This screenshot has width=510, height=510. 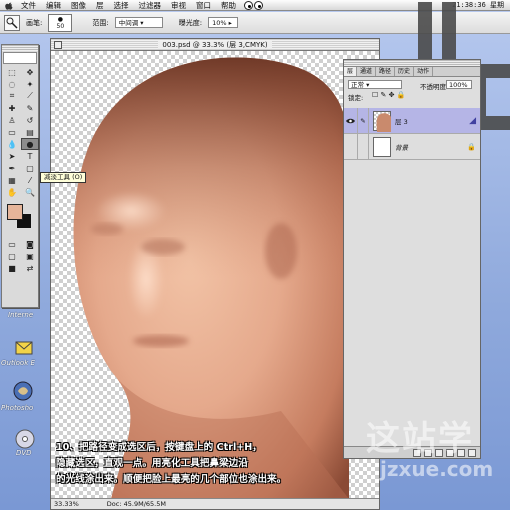 What do you see at coordinates (12, 156) in the screenshot?
I see `path-selection-tool-icon: ➤` at bounding box center [12, 156].